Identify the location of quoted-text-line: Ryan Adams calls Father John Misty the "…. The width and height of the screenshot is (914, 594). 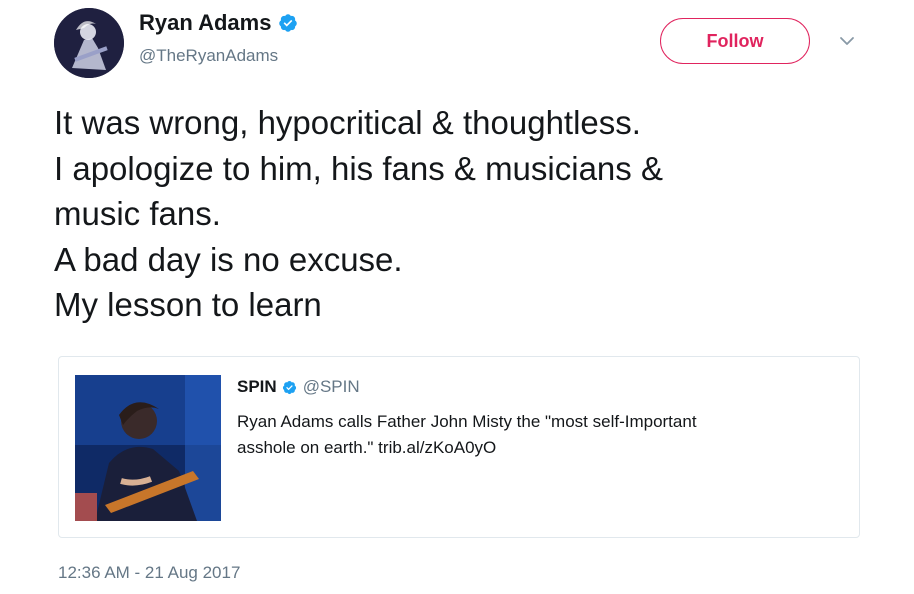
(467, 421).